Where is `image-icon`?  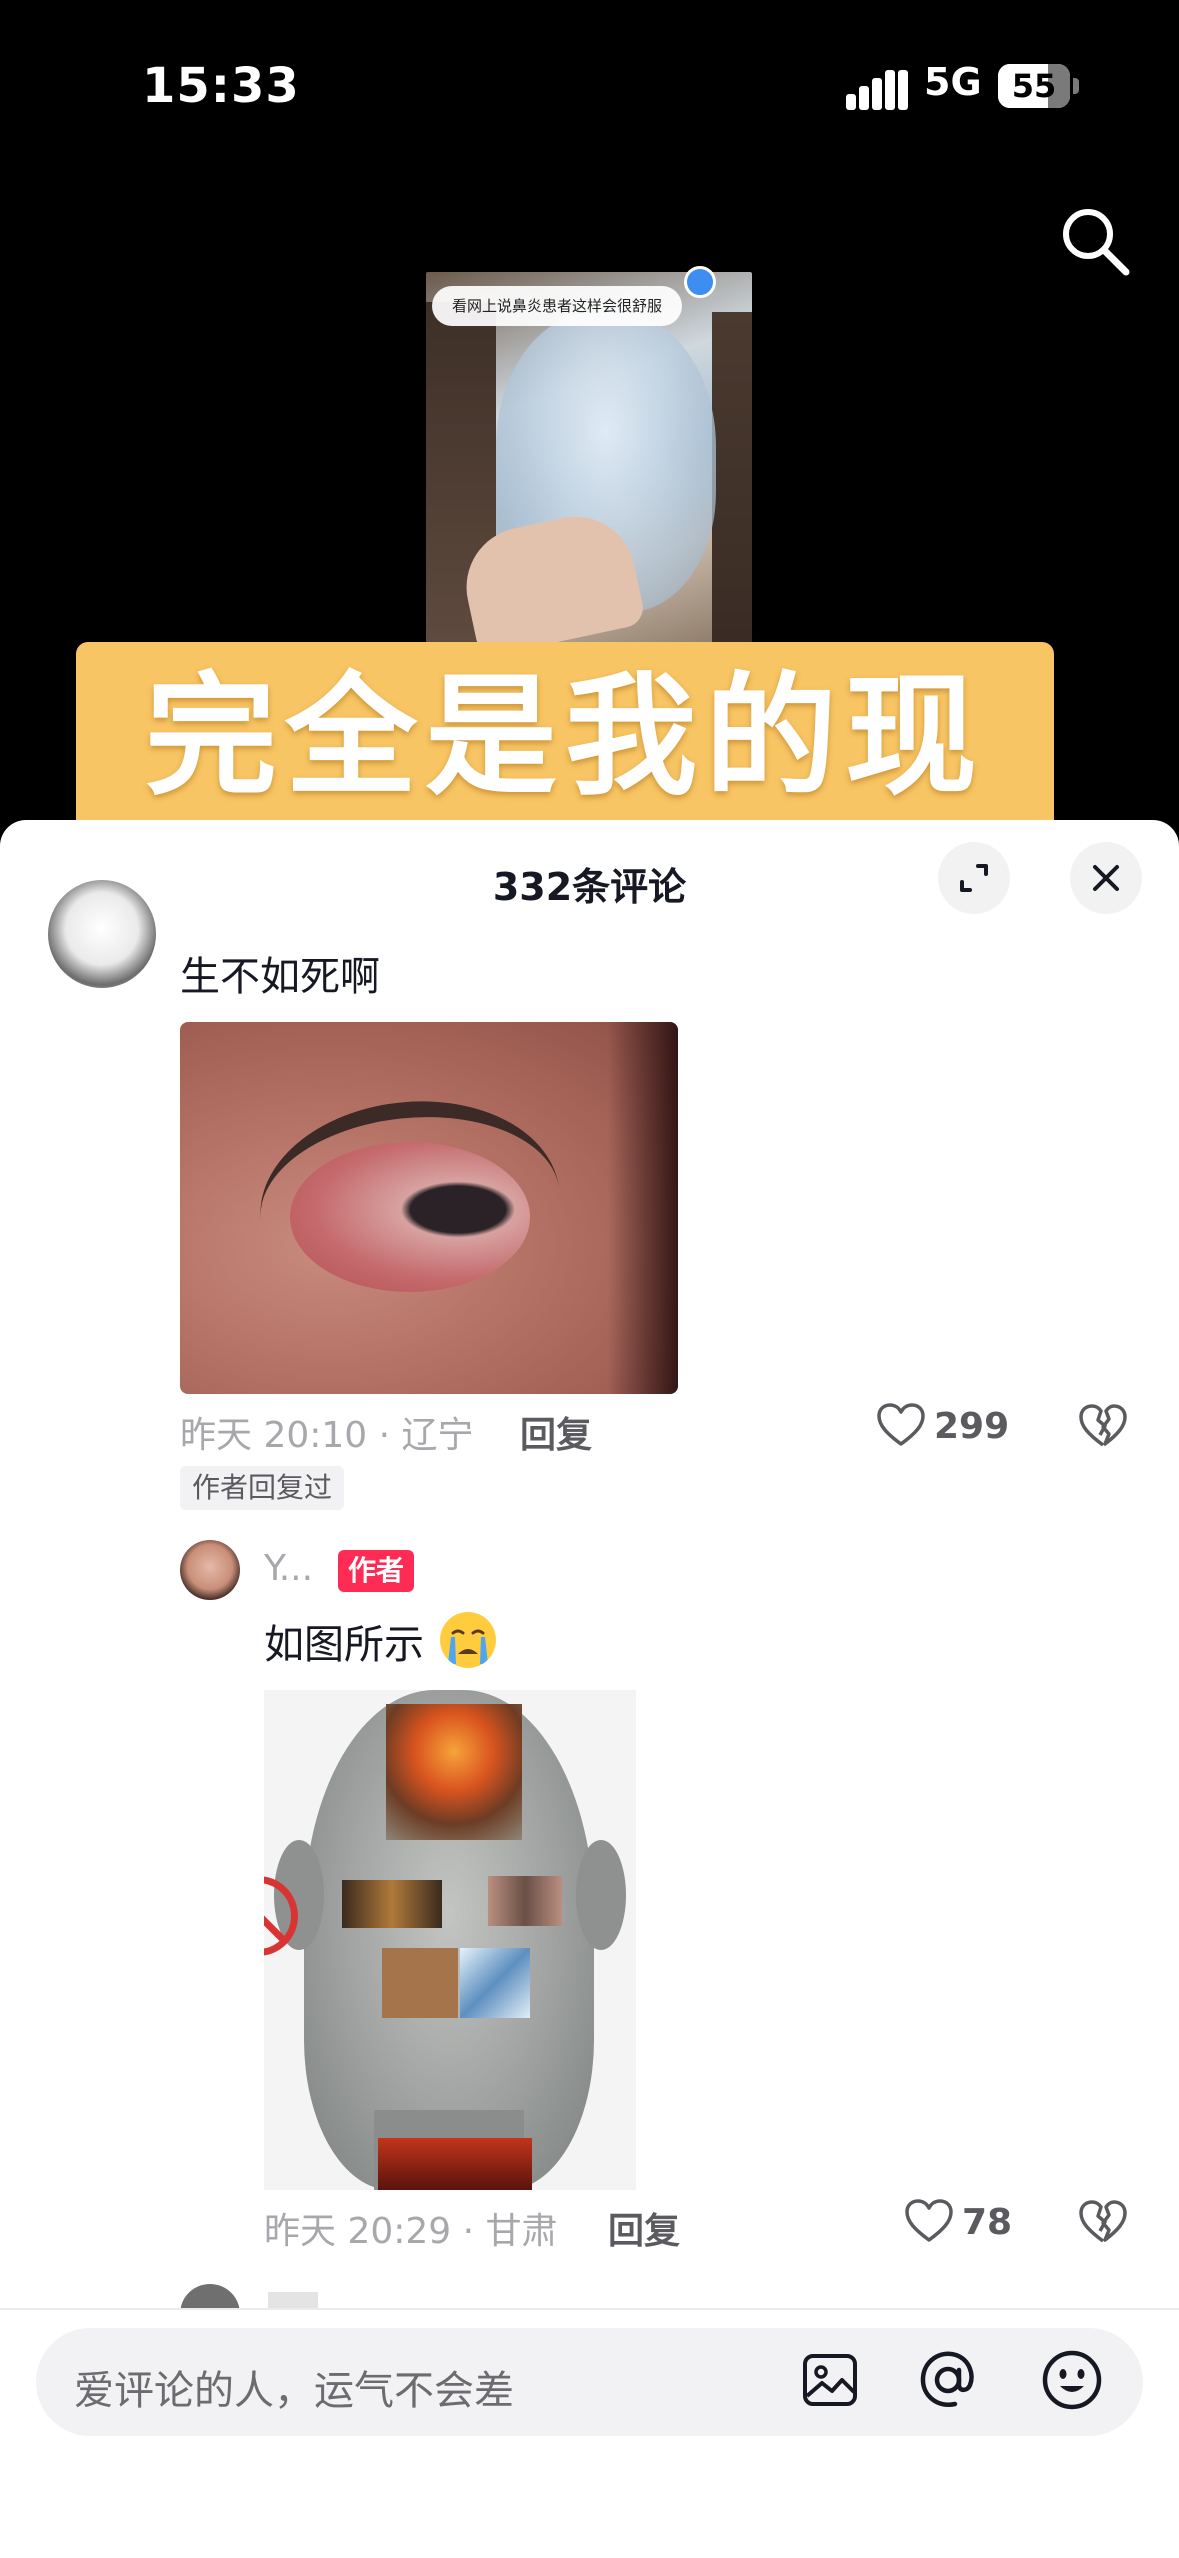
image-icon is located at coordinates (830, 2380).